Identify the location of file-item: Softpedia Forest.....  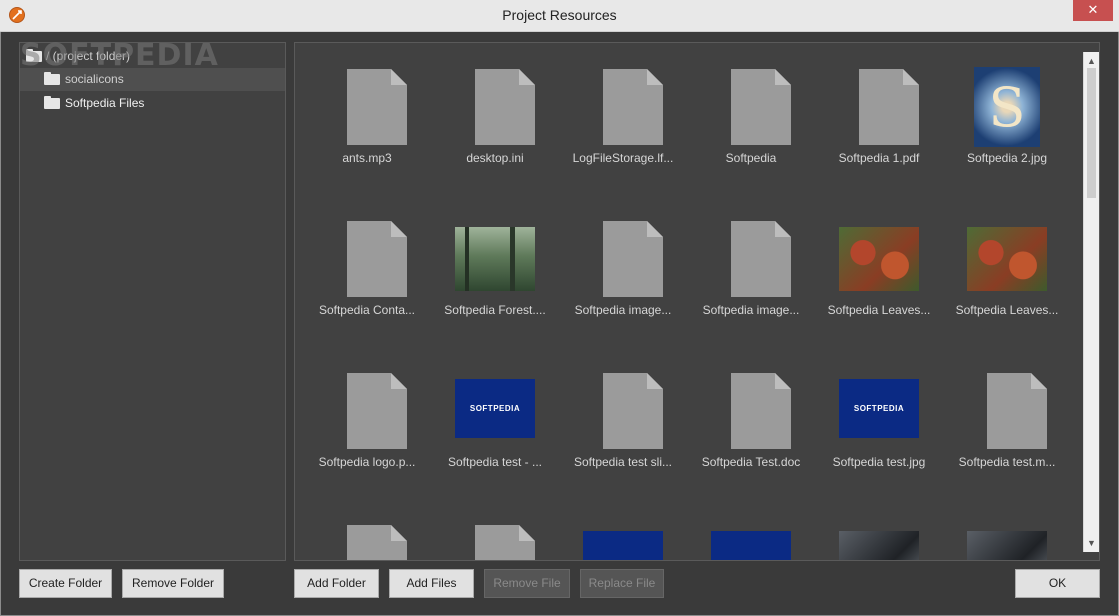
(495, 267).